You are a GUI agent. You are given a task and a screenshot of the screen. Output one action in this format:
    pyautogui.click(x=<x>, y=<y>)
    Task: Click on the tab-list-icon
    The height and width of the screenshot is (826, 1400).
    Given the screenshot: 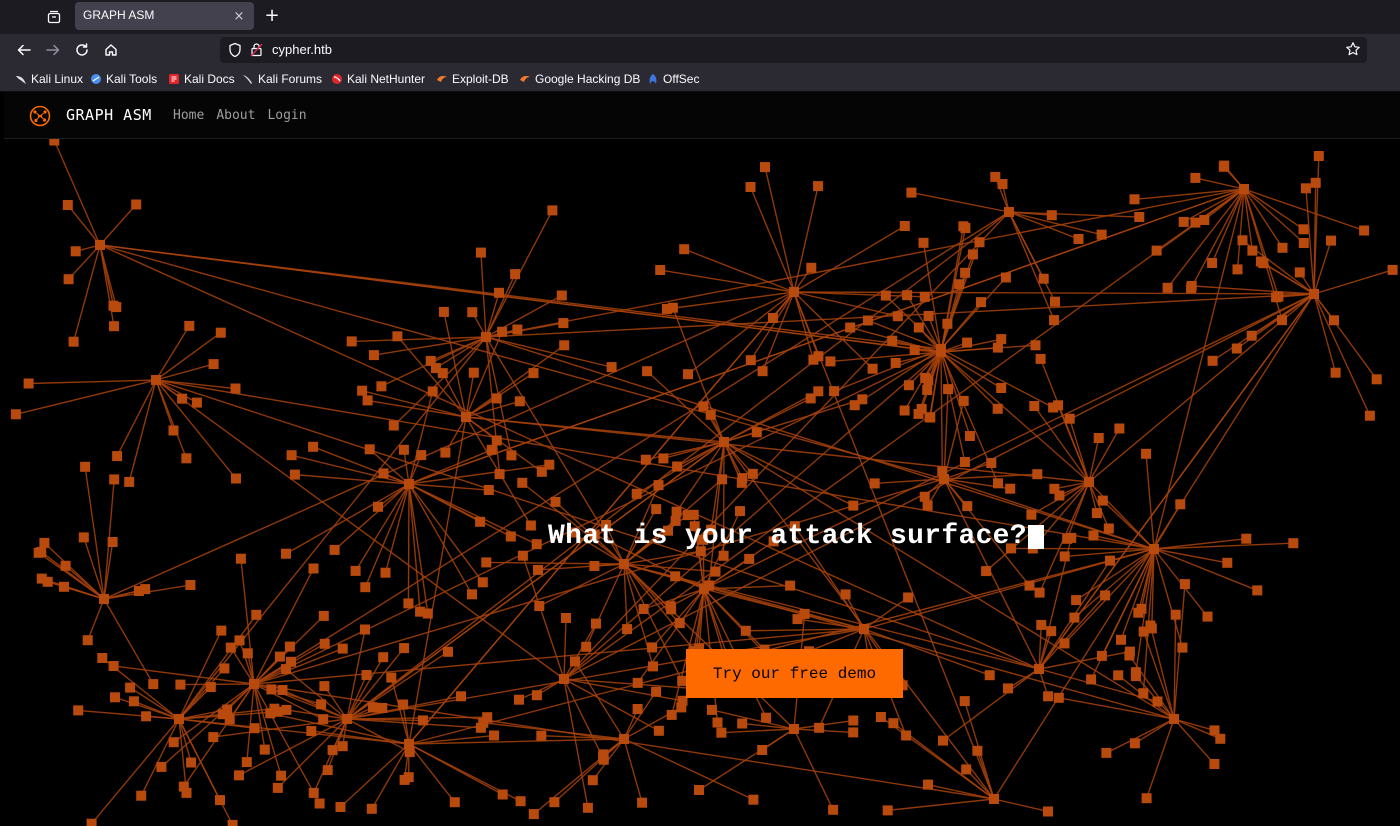 What is the action you would take?
    pyautogui.click(x=54, y=17)
    